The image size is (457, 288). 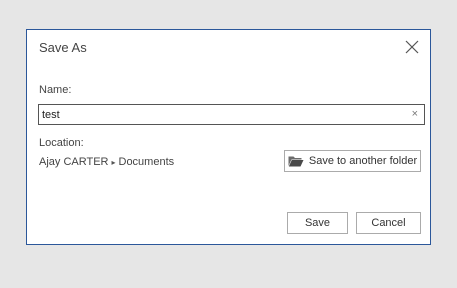 I want to click on name-label: Name:, so click(x=55, y=90).